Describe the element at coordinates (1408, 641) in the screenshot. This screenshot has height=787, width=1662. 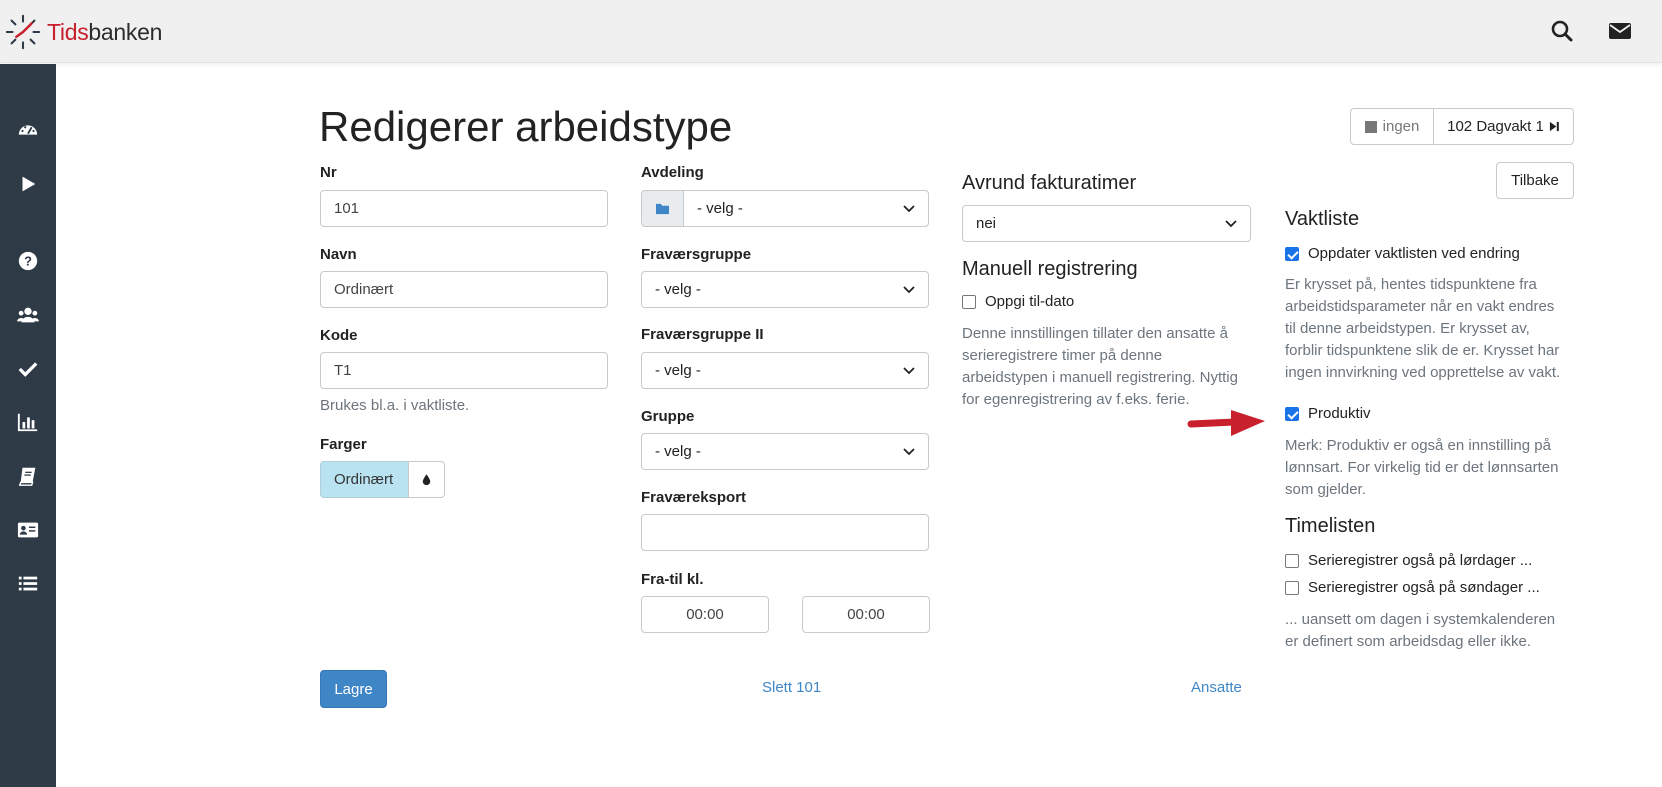
I see `timelisten-help-line: er definert som arbeidsdag eller ikke.` at that location.